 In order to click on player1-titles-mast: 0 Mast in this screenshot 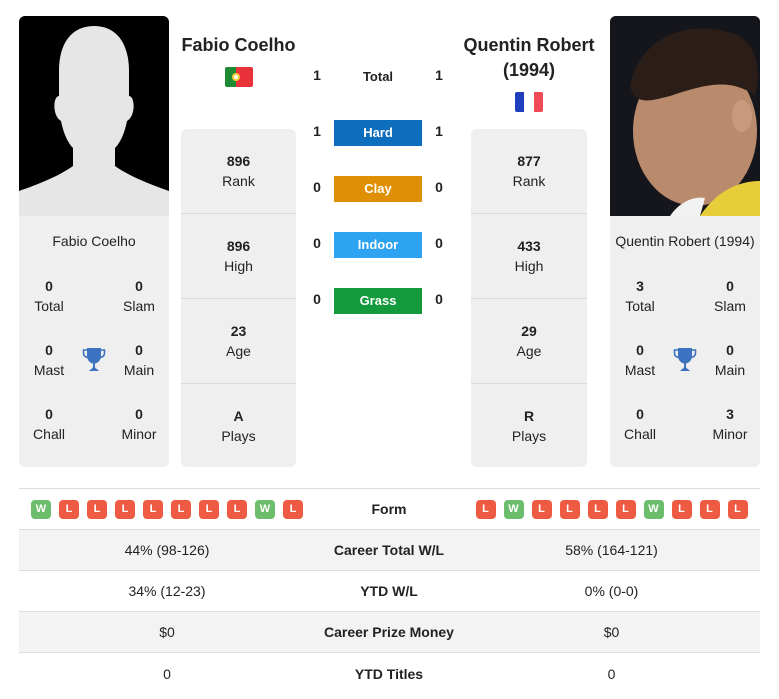, I will do `click(49, 360)`.